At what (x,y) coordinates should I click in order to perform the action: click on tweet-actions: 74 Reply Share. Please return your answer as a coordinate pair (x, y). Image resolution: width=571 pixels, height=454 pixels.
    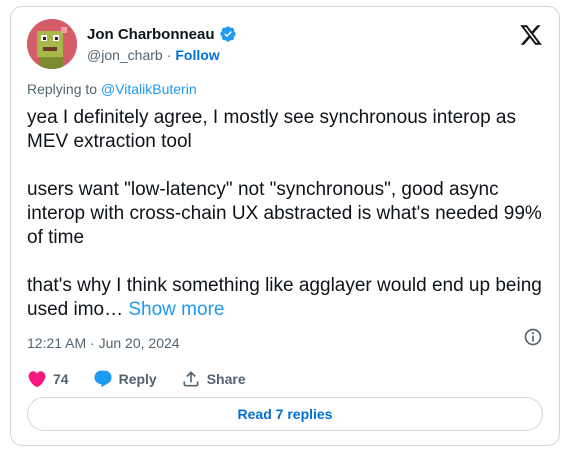
    Looking at the image, I should click on (148, 379).